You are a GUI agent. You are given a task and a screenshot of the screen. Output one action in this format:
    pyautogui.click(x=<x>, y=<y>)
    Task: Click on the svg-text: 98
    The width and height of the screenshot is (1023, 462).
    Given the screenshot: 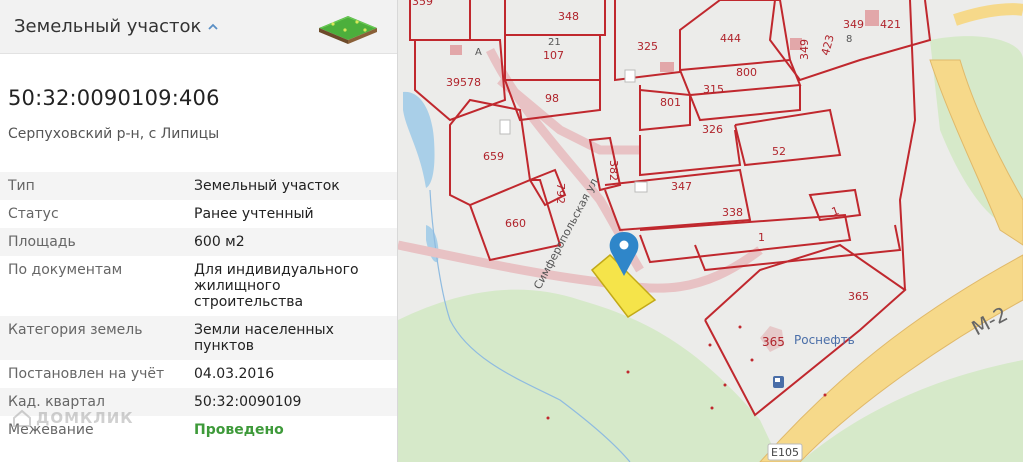 What is the action you would take?
    pyautogui.click(x=552, y=98)
    